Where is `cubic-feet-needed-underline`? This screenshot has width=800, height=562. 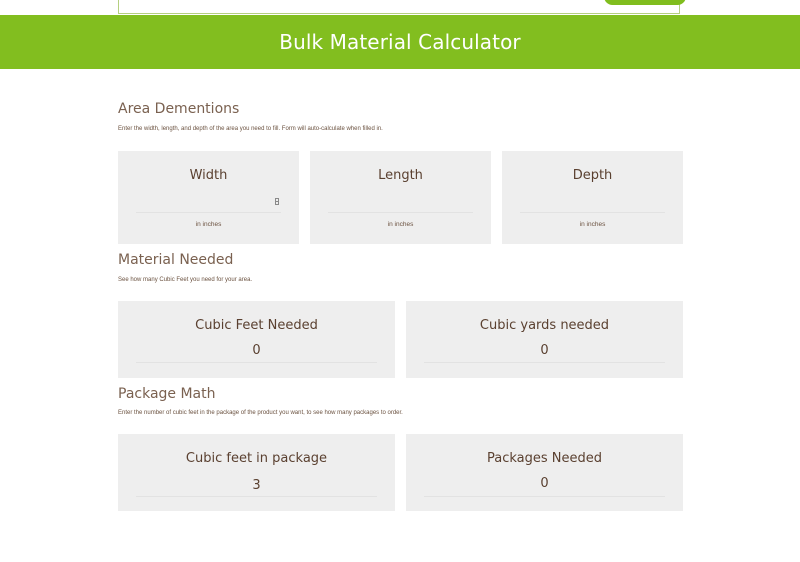 cubic-feet-needed-underline is located at coordinates (256, 362).